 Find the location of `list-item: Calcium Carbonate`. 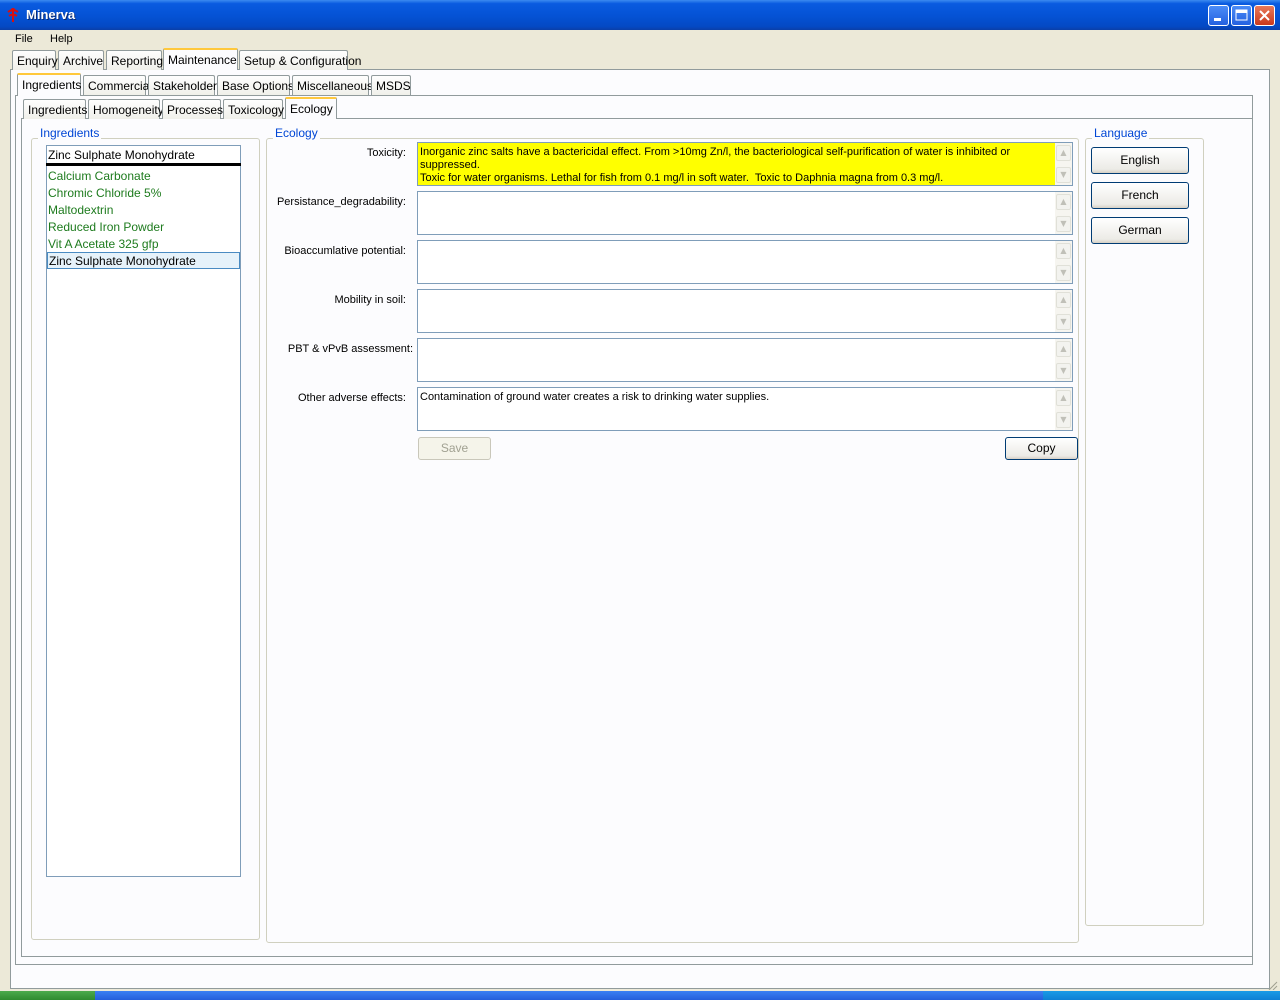

list-item: Calcium Carbonate is located at coordinates (143, 176).